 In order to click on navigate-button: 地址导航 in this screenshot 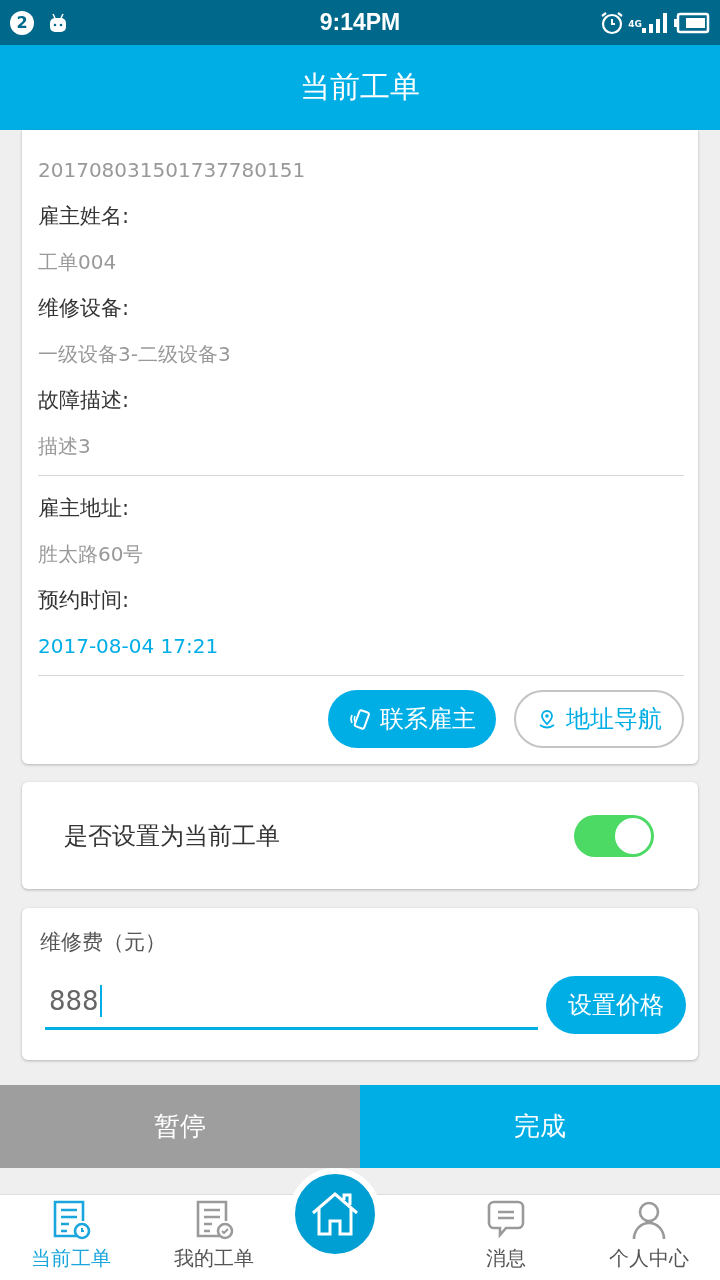, I will do `click(599, 719)`.